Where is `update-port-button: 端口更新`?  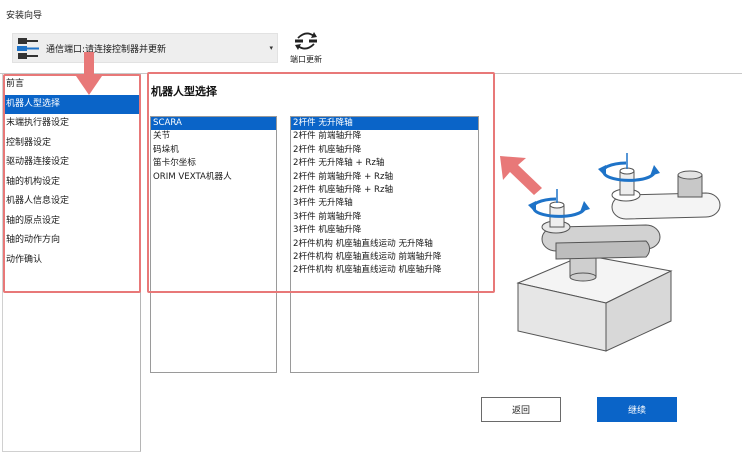
update-port-button: 端口更新 is located at coordinates (306, 48).